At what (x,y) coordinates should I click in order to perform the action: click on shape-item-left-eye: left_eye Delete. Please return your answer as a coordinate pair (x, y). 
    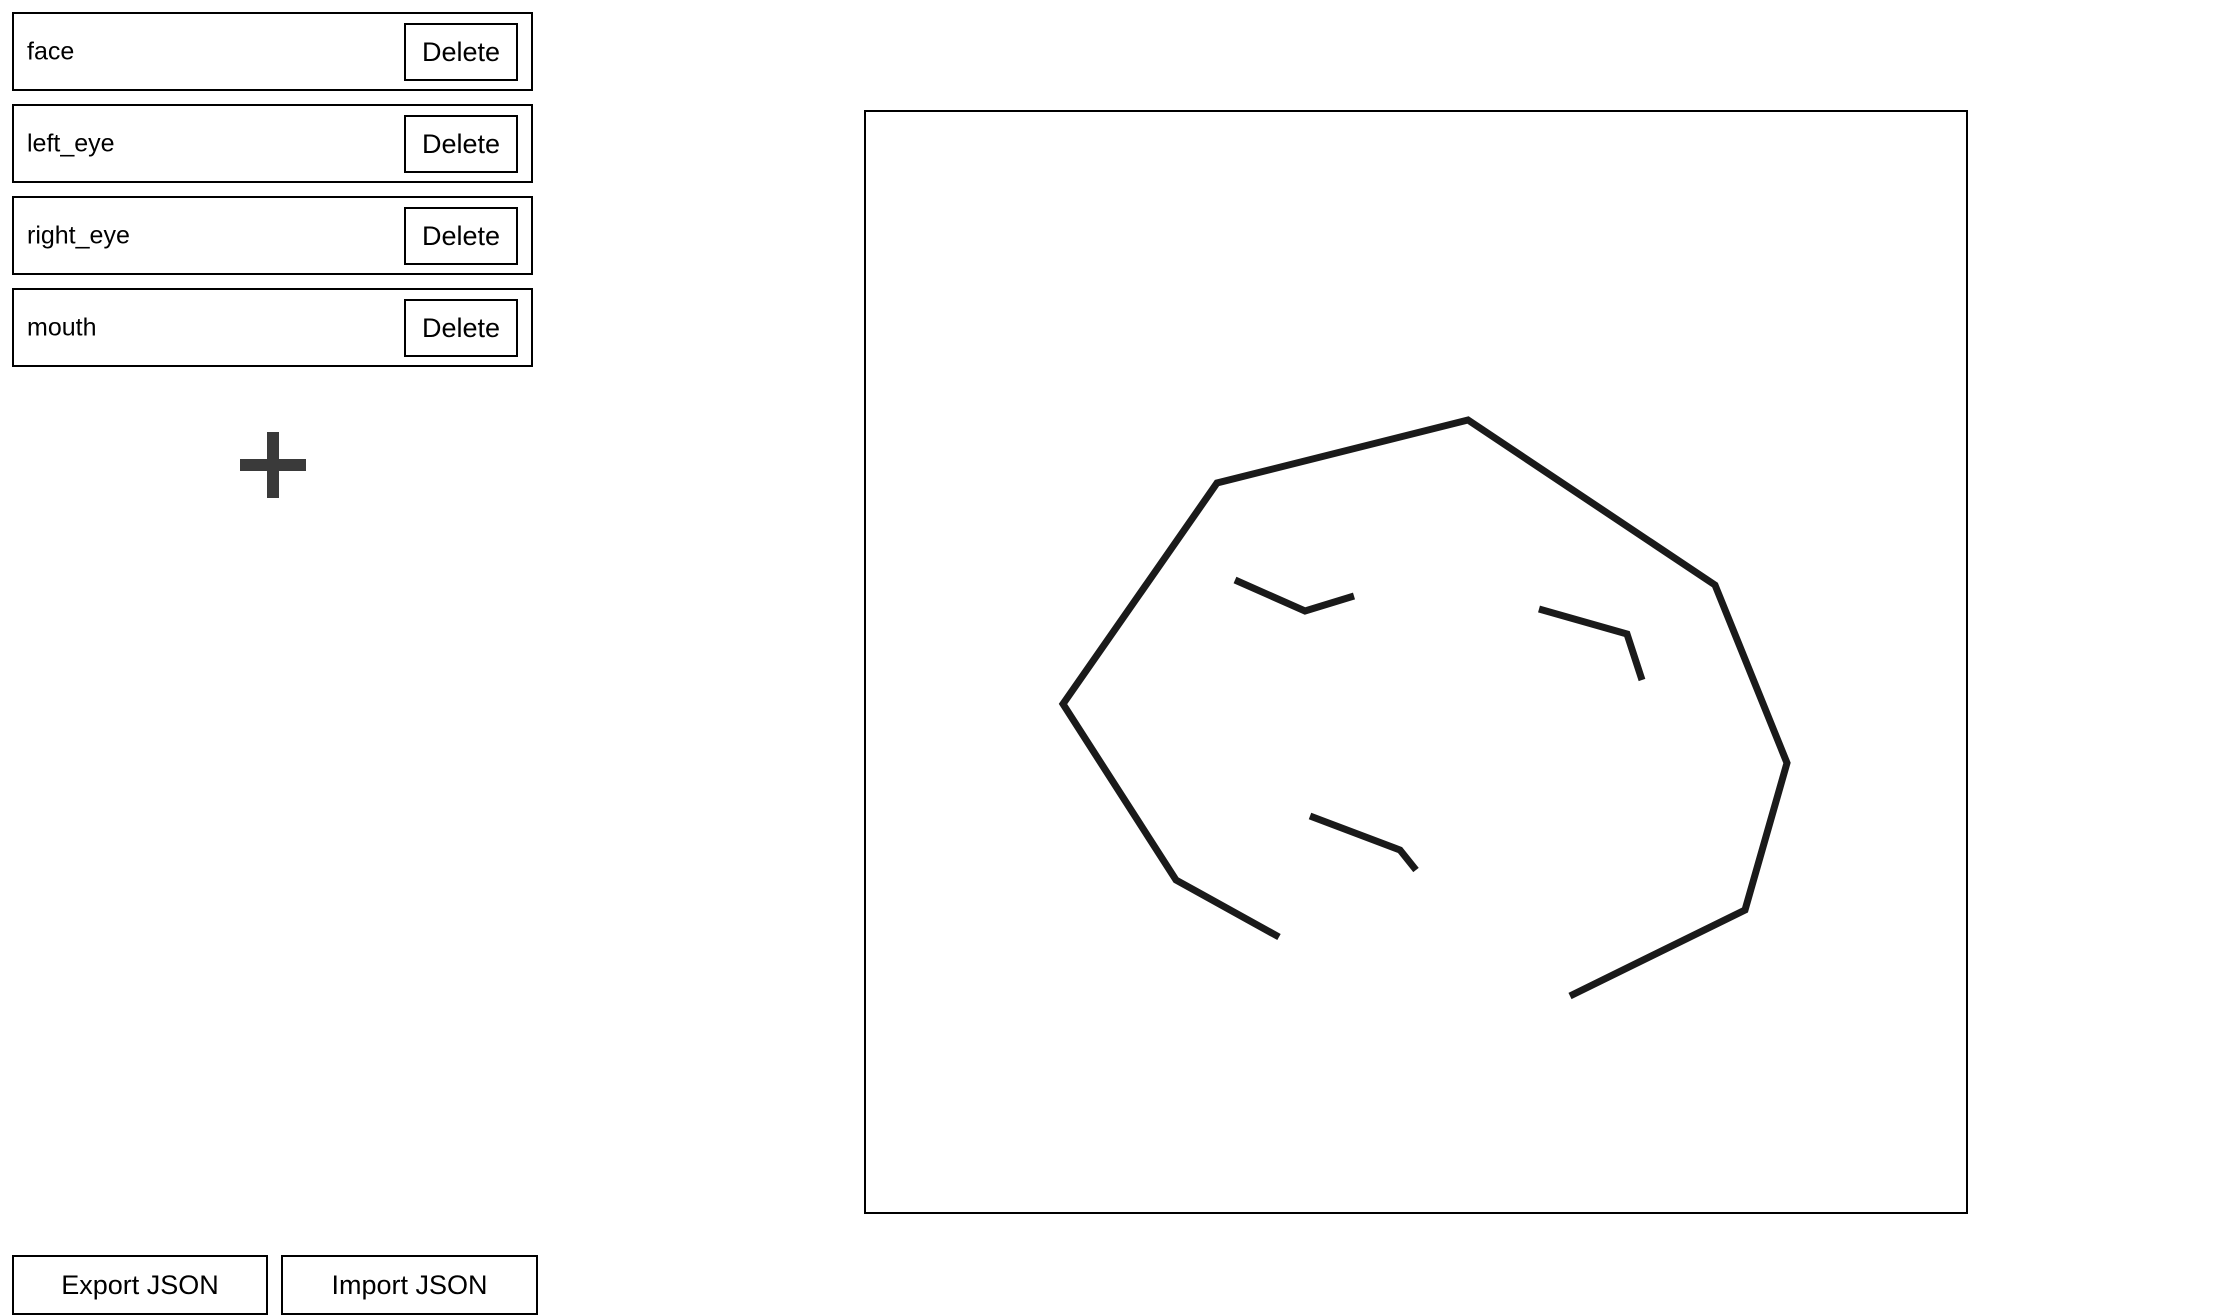
    Looking at the image, I should click on (272, 143).